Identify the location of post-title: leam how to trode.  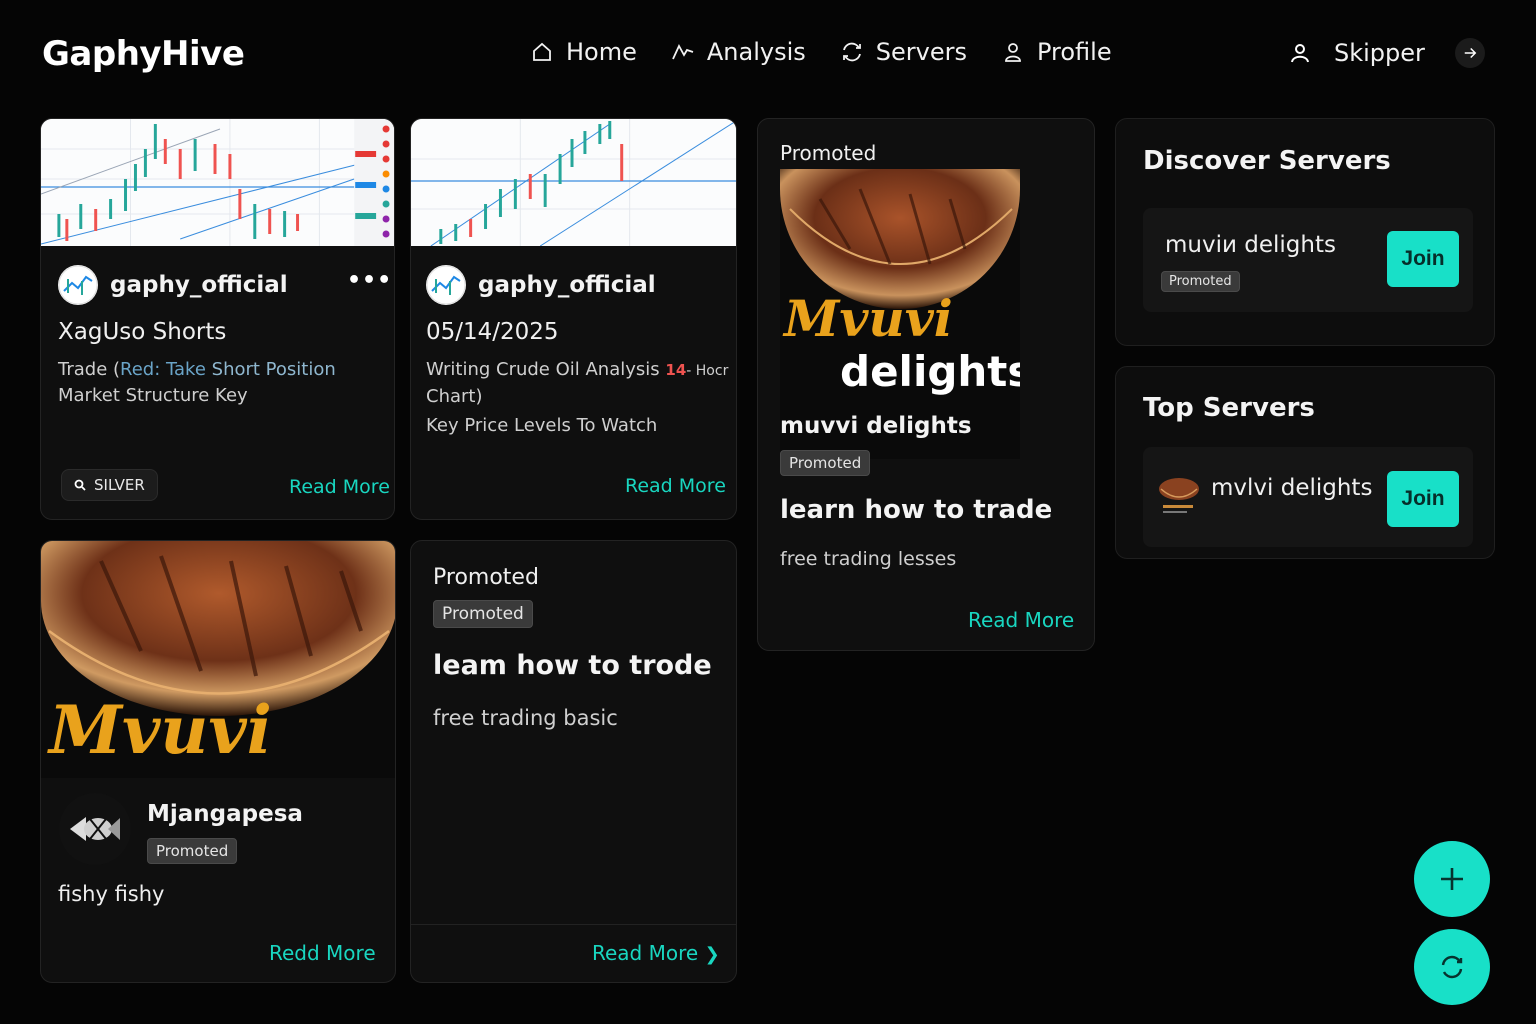
(572, 665).